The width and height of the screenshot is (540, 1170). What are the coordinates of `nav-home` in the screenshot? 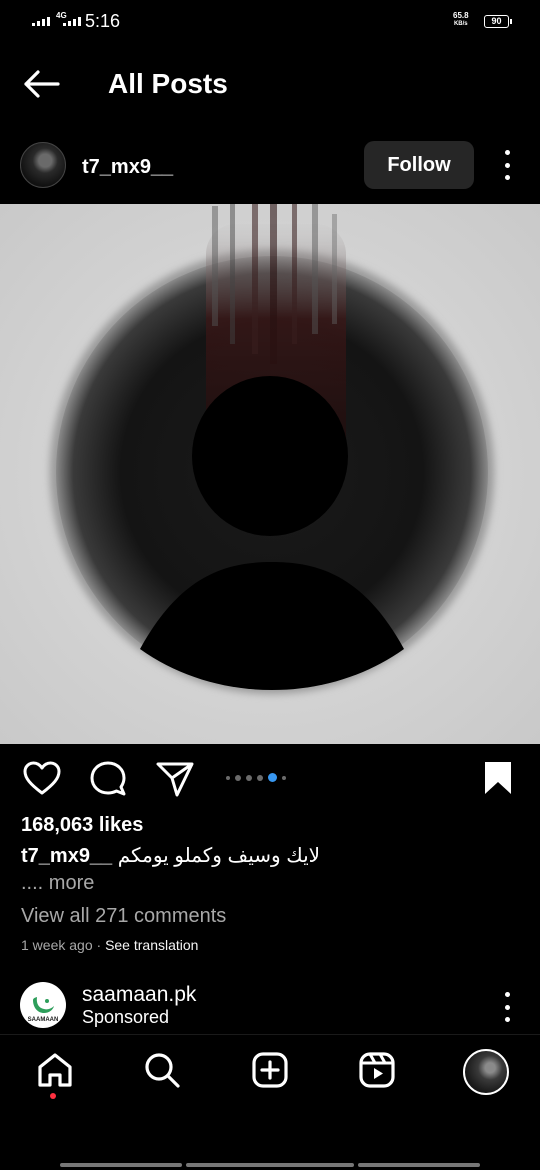 It's located at (55, 1072).